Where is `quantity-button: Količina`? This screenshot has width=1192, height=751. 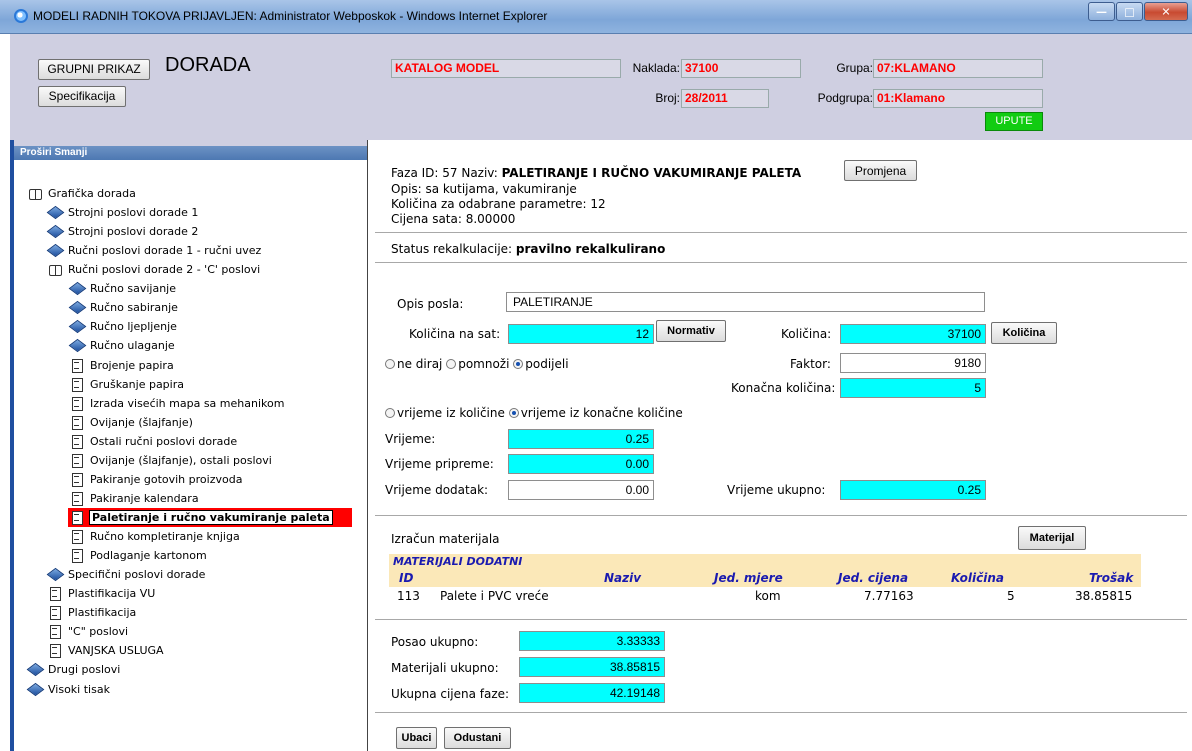 quantity-button: Količina is located at coordinates (1024, 333).